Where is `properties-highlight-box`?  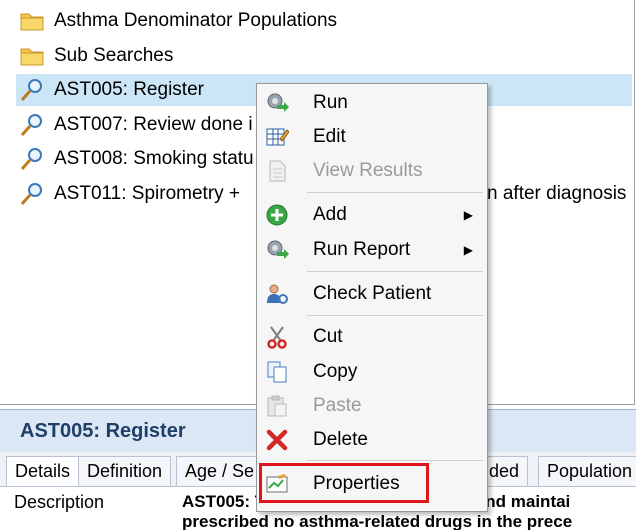 properties-highlight-box is located at coordinates (344, 483).